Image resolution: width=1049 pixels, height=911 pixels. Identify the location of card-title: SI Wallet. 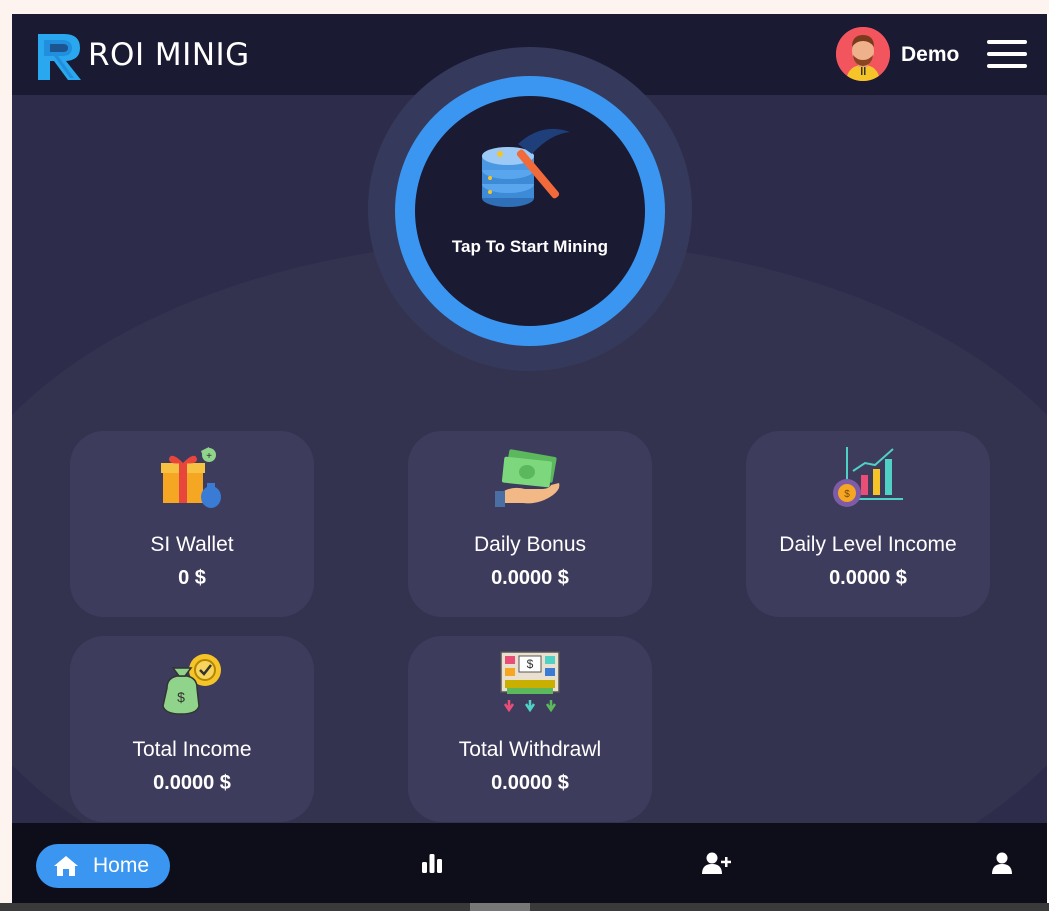
(192, 544).